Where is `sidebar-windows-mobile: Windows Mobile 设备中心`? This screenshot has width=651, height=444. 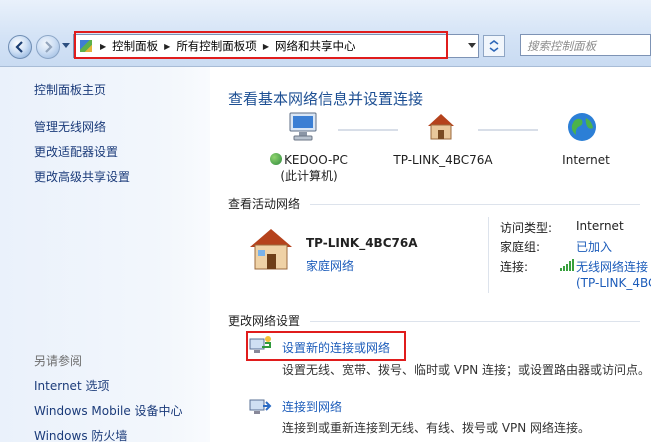 sidebar-windows-mobile: Windows Mobile 设备中心 is located at coordinates (108, 410).